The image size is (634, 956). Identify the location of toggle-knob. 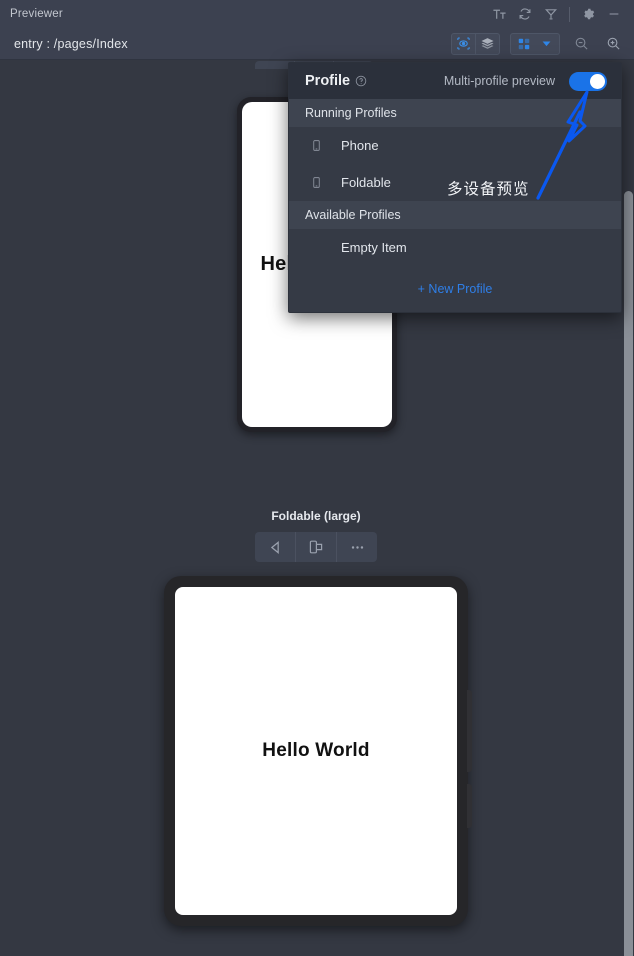
(597, 81).